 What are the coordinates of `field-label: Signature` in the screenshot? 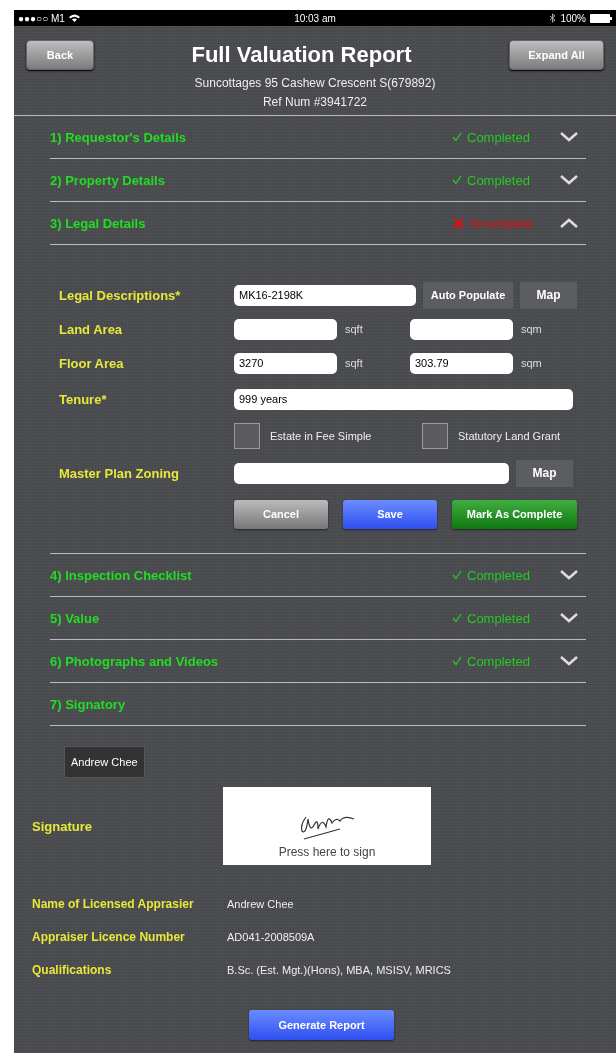 It's located at (62, 826).